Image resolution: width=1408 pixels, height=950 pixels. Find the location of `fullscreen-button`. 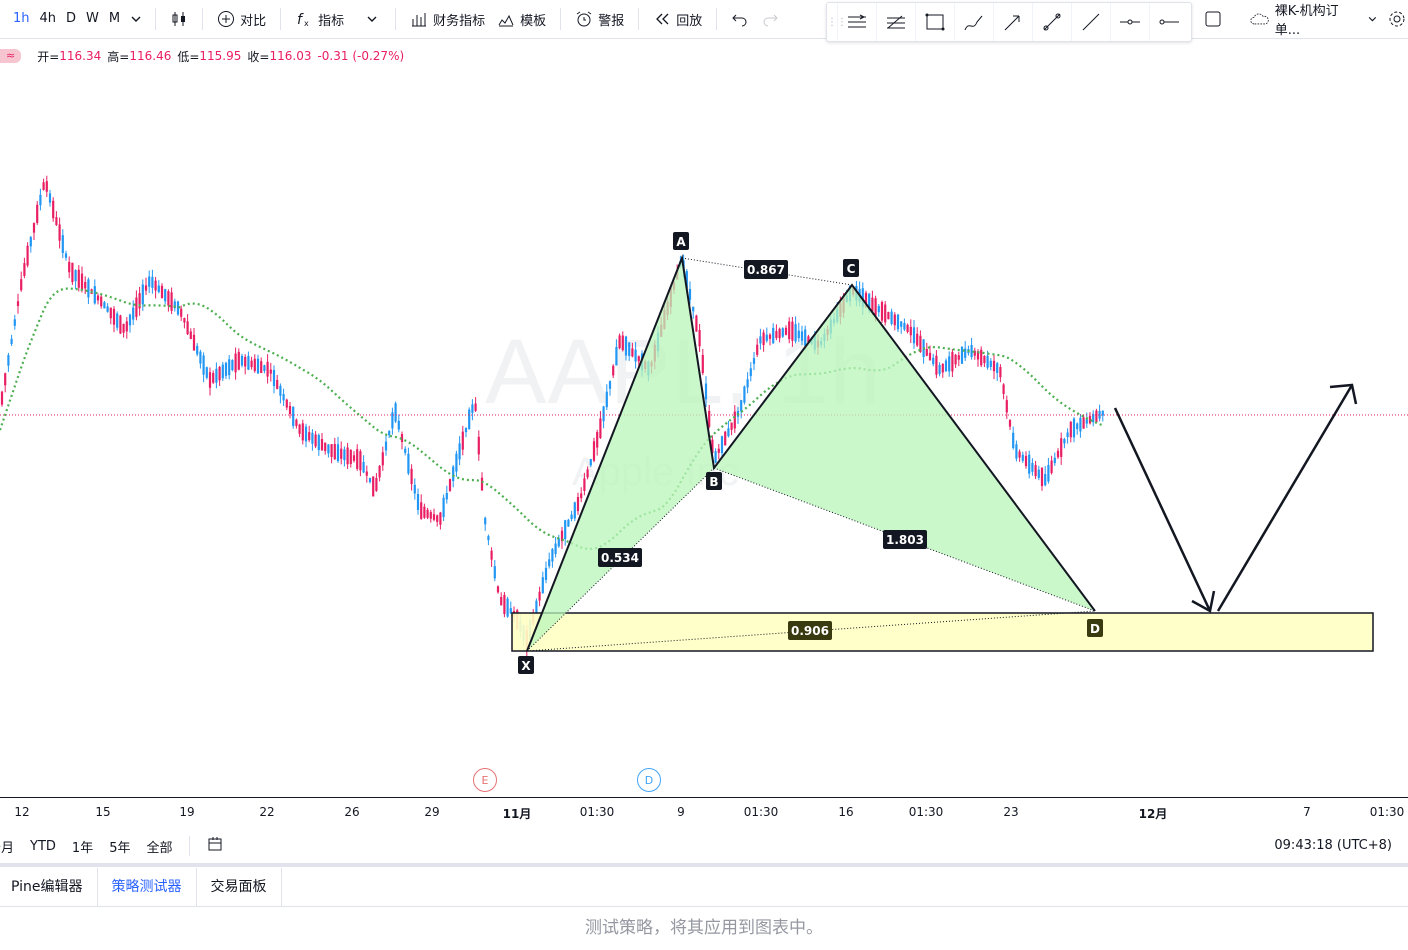

fullscreen-button is located at coordinates (1213, 19).